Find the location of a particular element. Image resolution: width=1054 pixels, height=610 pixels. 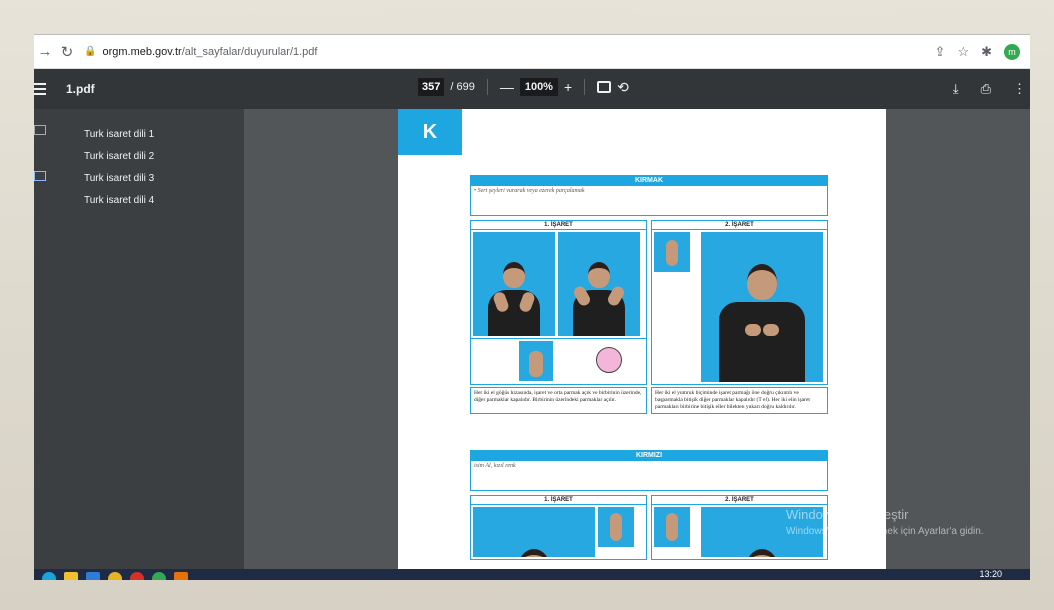

extensions-icon: ✱ is located at coordinates (986, 52).